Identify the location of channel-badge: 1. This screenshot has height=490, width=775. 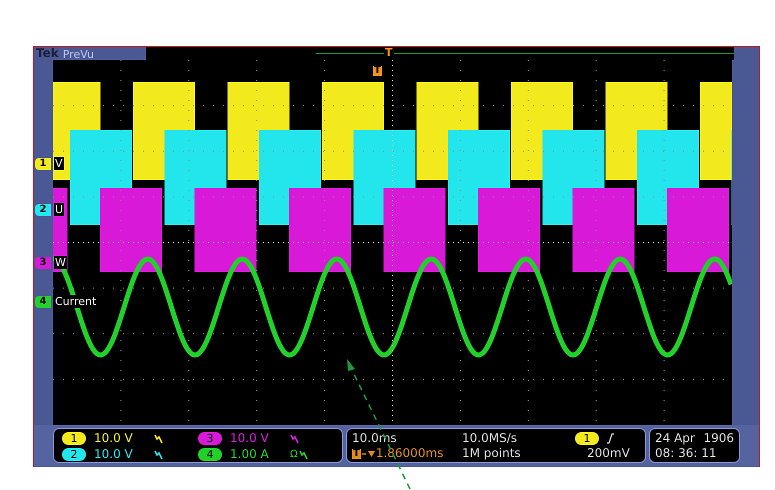
(74, 438).